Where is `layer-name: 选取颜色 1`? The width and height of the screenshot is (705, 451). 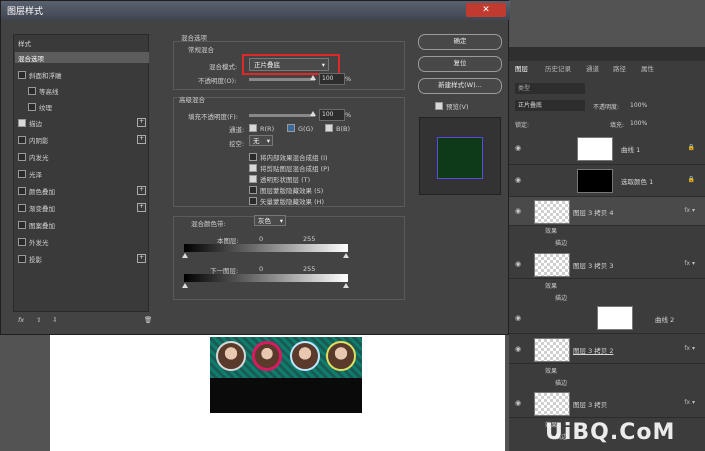
layer-name: 选取颜色 1 is located at coordinates (637, 182).